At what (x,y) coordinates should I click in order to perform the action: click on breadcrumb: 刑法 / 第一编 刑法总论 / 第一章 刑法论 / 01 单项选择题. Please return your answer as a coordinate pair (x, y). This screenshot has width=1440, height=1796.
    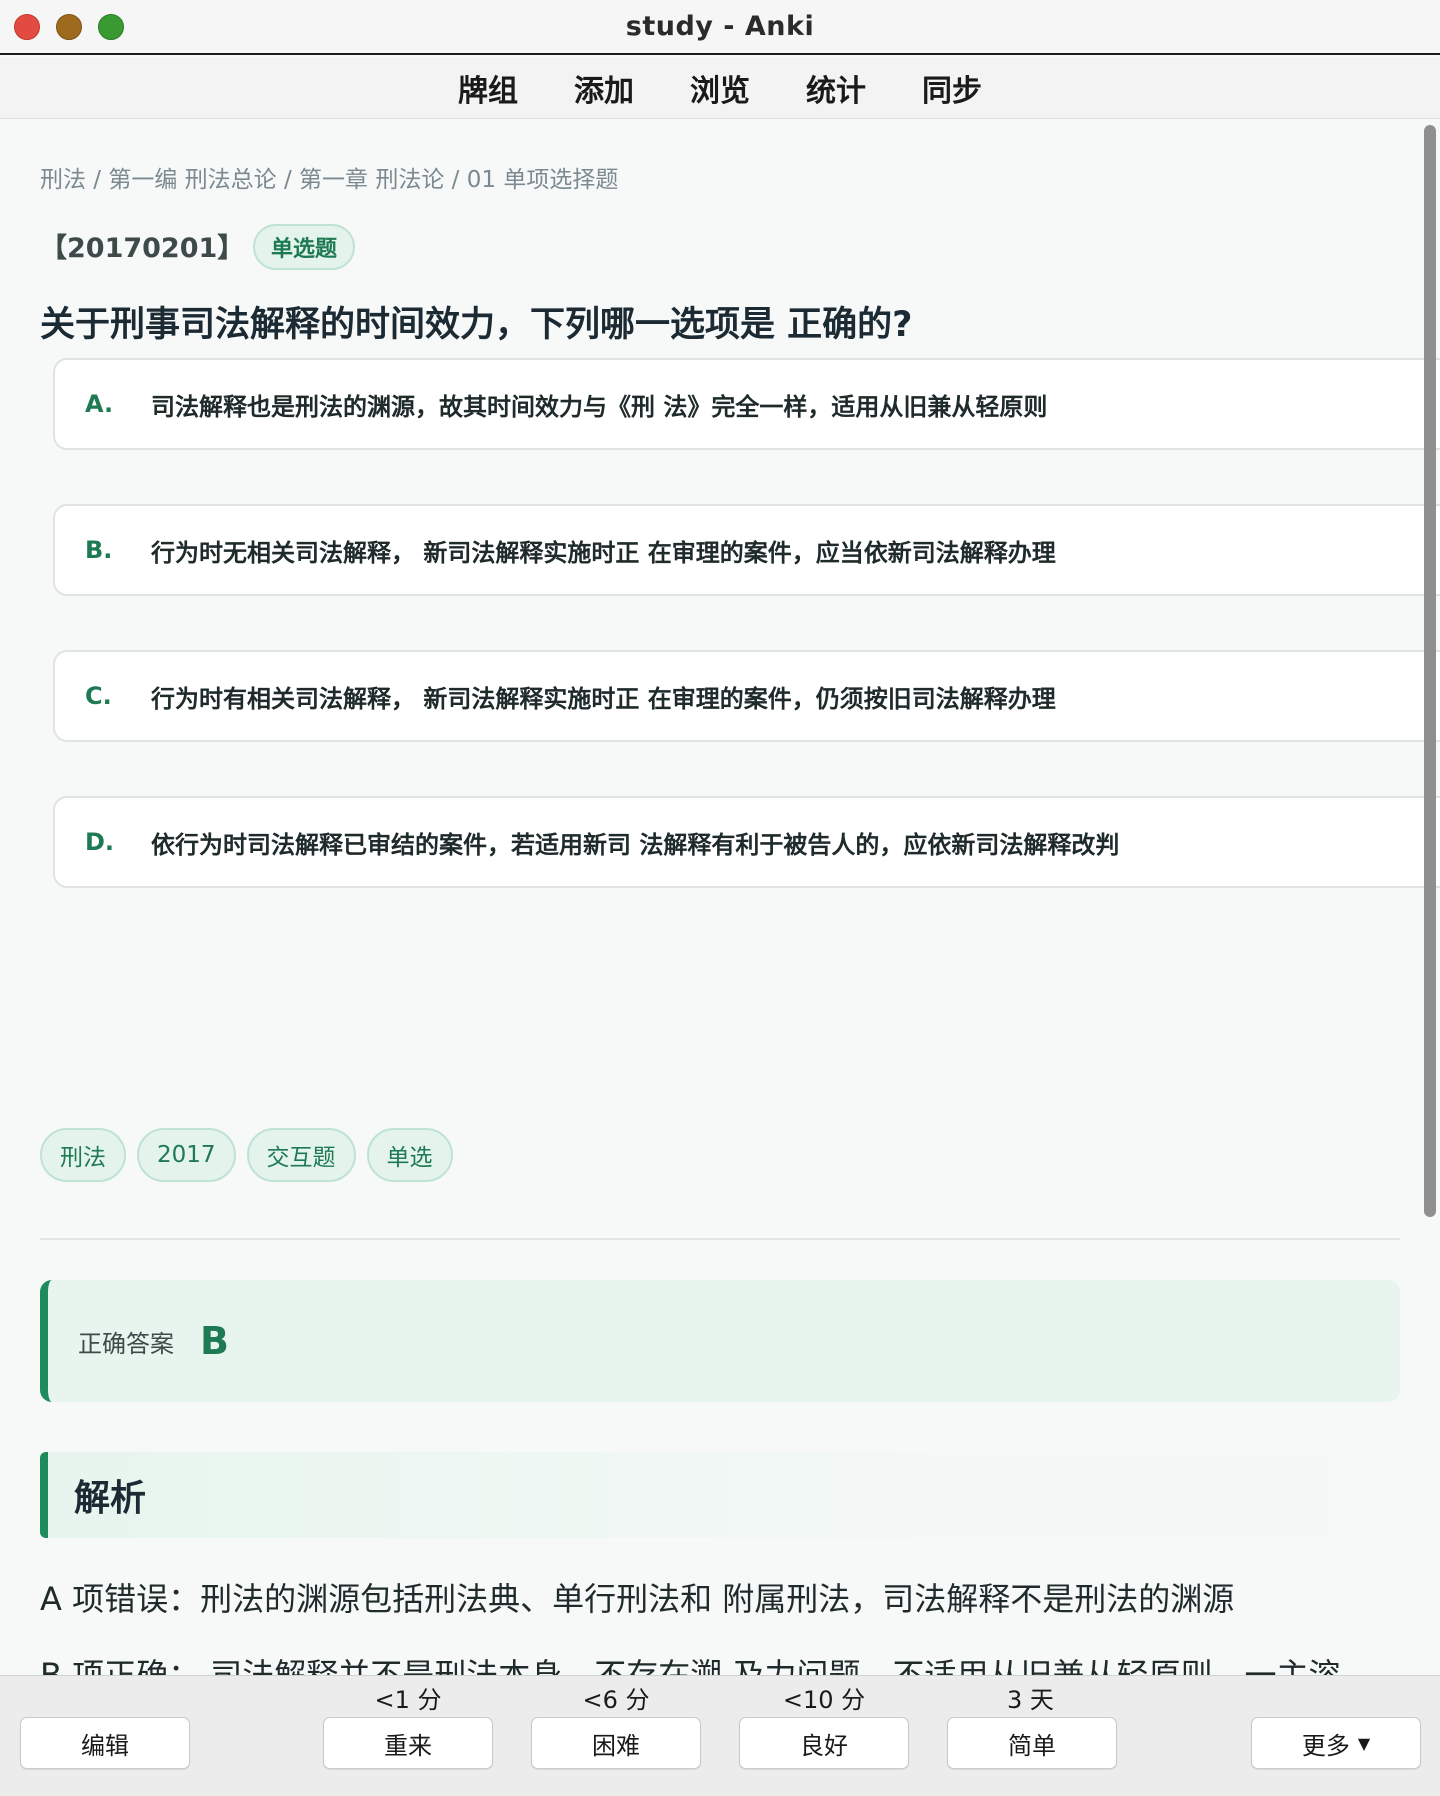
    Looking at the image, I should click on (329, 180).